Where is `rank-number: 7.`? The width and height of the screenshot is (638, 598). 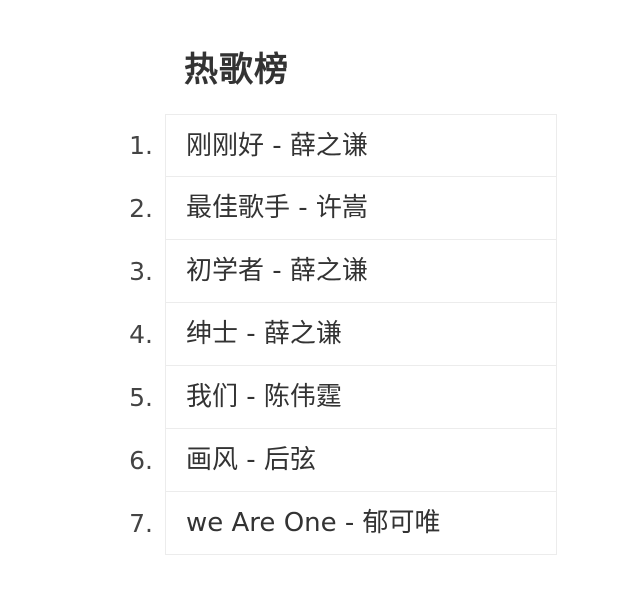 rank-number: 7. is located at coordinates (141, 523).